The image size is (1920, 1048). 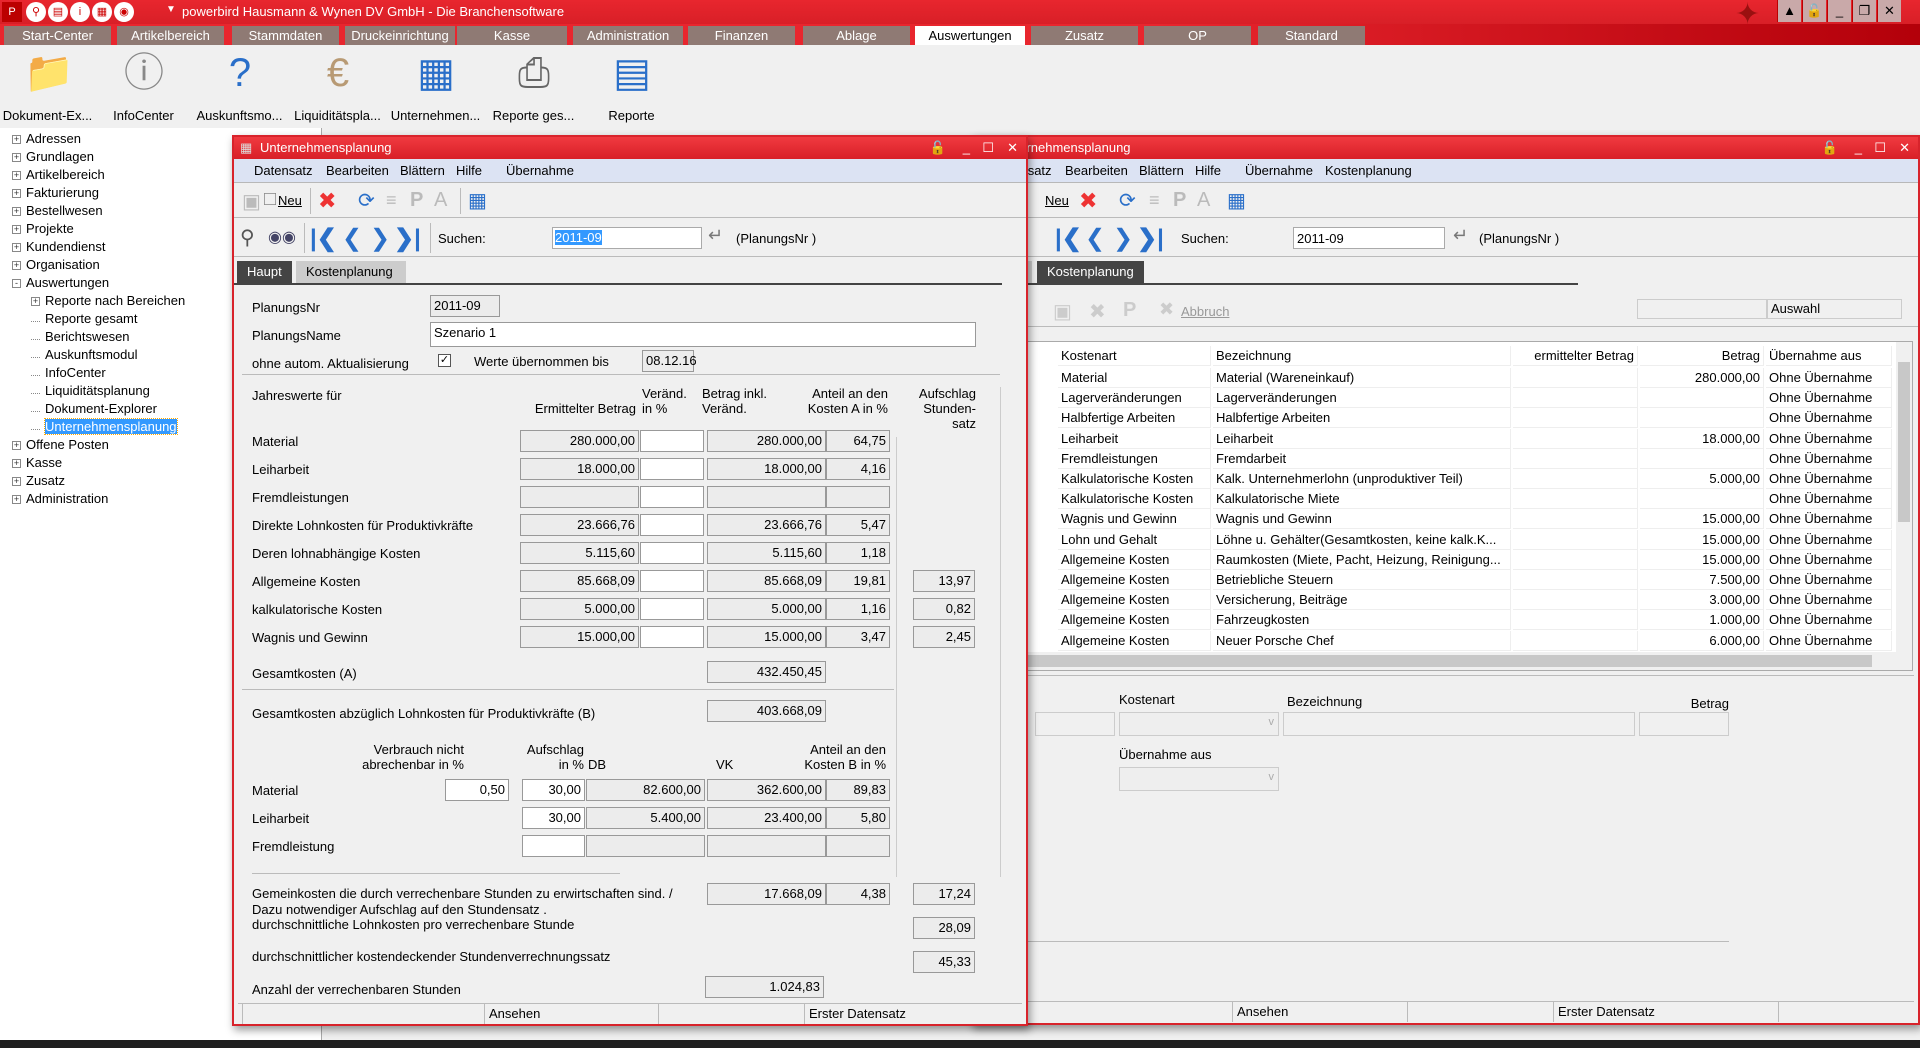 What do you see at coordinates (1453, 458) in the screenshot?
I see `table-row: Fremdleistungen Fremdarbeit Ohne Übernahme` at bounding box center [1453, 458].